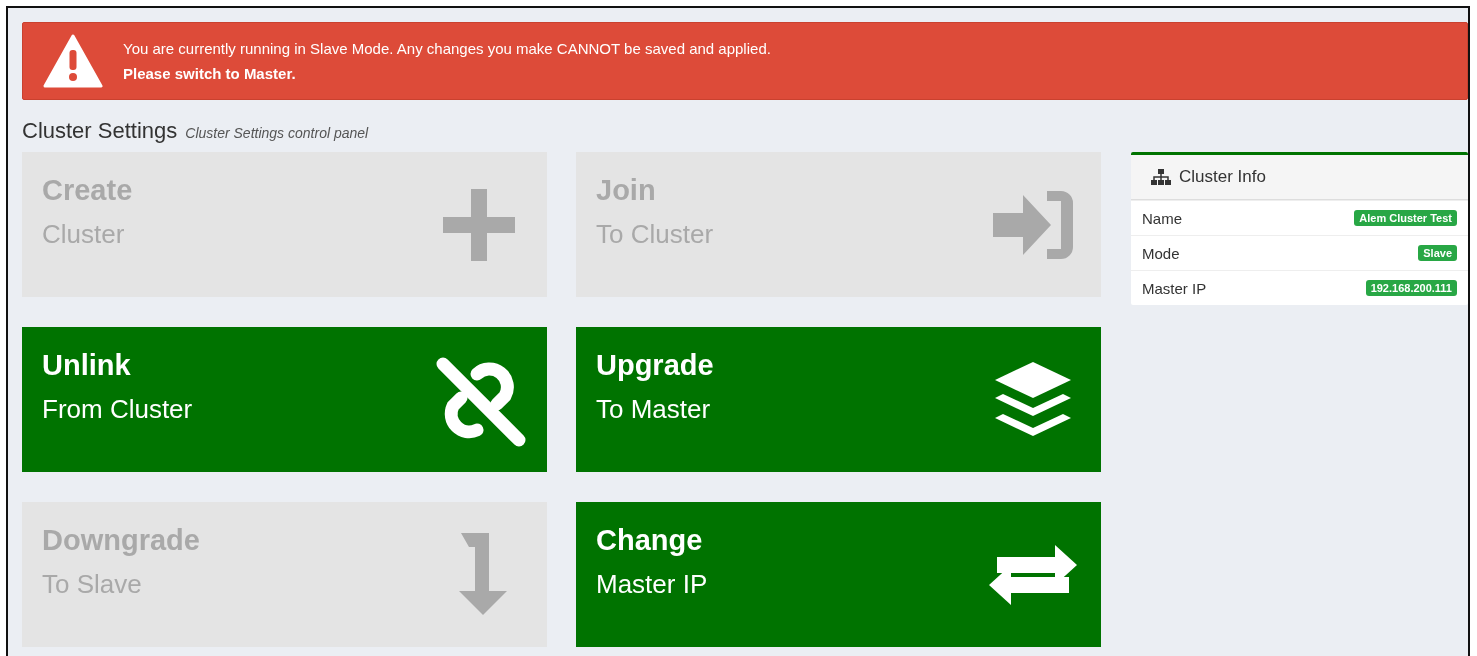 This screenshot has height=656, width=1477. I want to click on action-tile: Unlink From Cluster, so click(284, 399).